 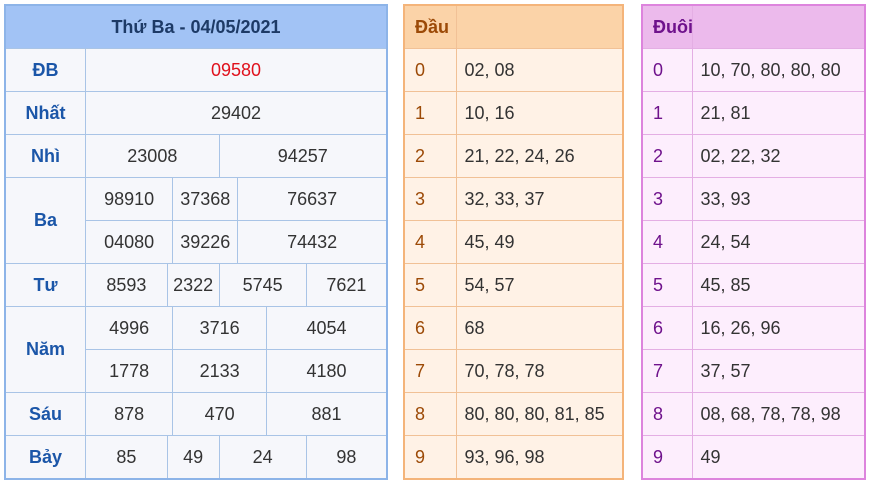 What do you see at coordinates (667, 371) in the screenshot?
I see `duoi-key: 7` at bounding box center [667, 371].